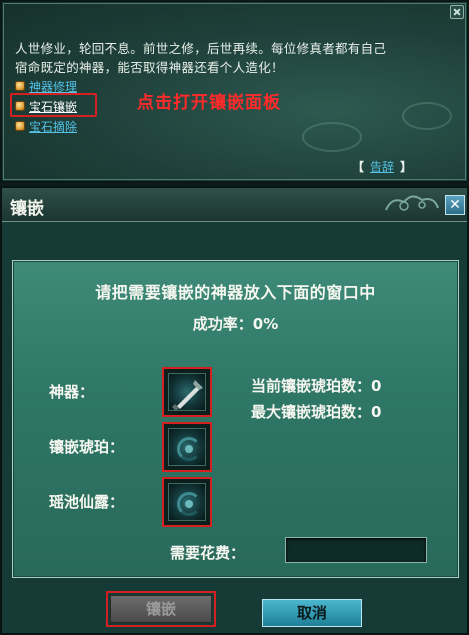  I want to click on dew-swirl-icon, so click(189, 504).